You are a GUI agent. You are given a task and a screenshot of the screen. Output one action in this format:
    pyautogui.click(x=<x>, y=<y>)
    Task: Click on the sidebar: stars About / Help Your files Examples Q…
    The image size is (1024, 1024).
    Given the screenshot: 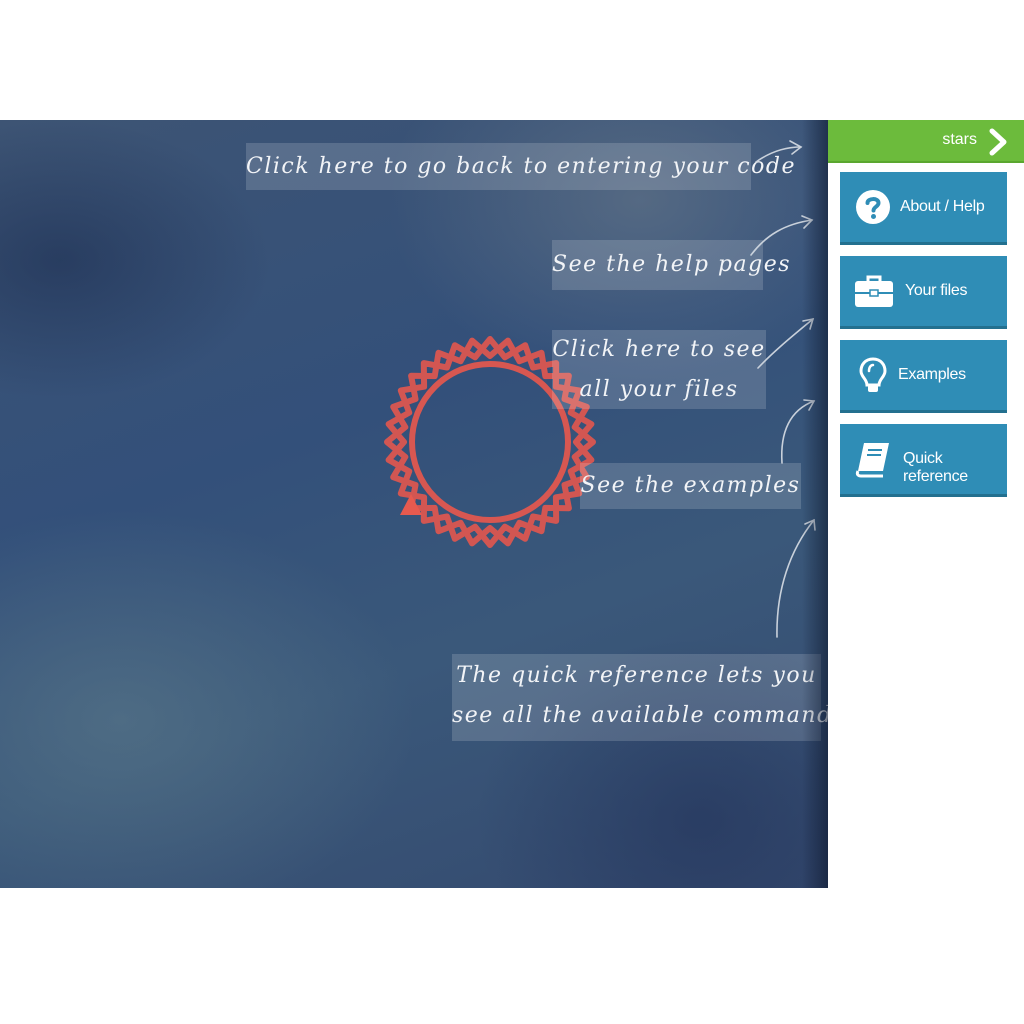 What is the action you would take?
    pyautogui.click(x=926, y=504)
    